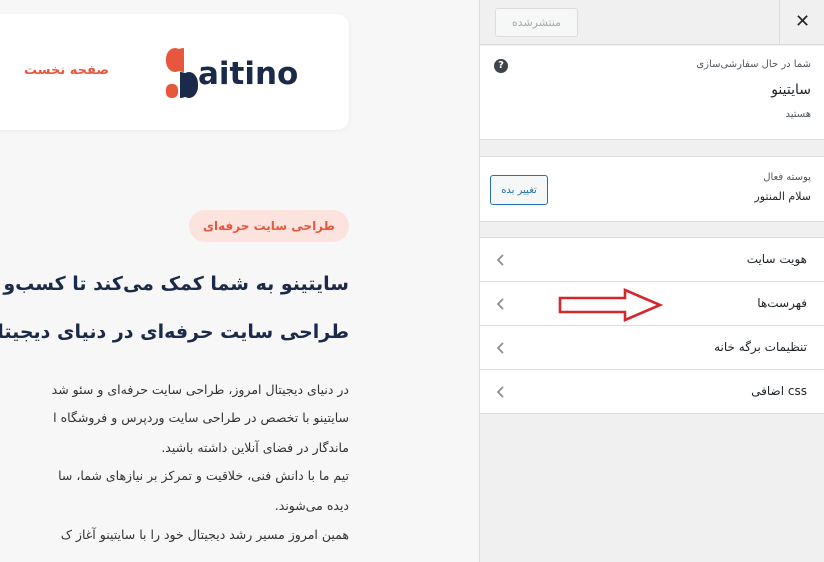 Image resolution: width=824 pixels, height=562 pixels. What do you see at coordinates (652, 392) in the screenshot?
I see `menu-item-additional-css: css اضافی` at bounding box center [652, 392].